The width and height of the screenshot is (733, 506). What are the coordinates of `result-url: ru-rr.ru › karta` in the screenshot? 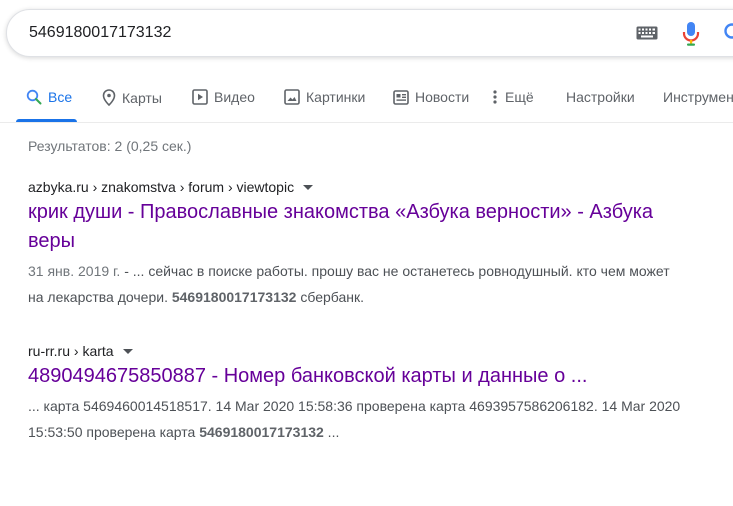 It's located at (71, 351).